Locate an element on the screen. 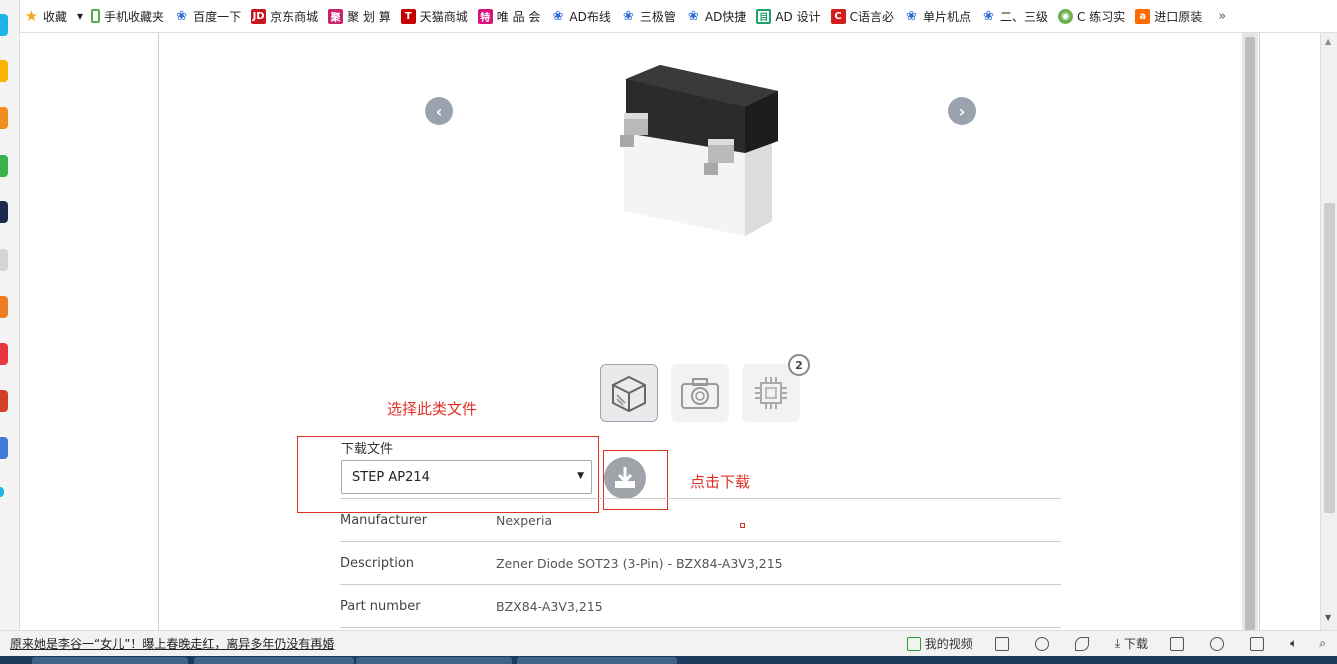  my-video-button: 我的视频 is located at coordinates (940, 643).